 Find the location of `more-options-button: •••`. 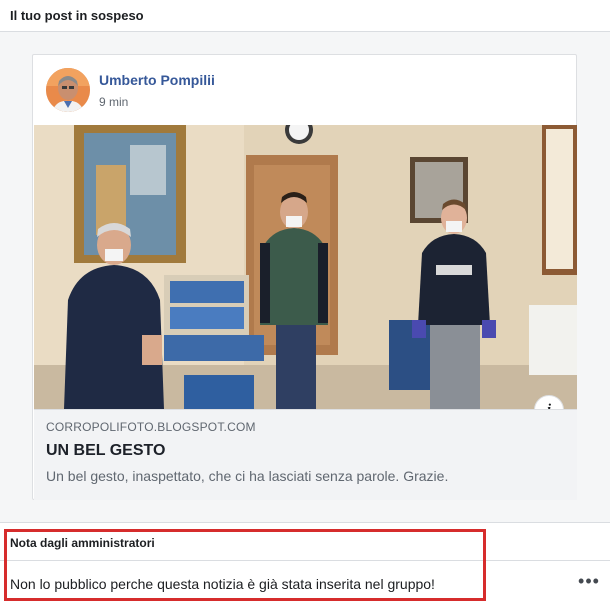

more-options-button: ••• is located at coordinates (589, 581).